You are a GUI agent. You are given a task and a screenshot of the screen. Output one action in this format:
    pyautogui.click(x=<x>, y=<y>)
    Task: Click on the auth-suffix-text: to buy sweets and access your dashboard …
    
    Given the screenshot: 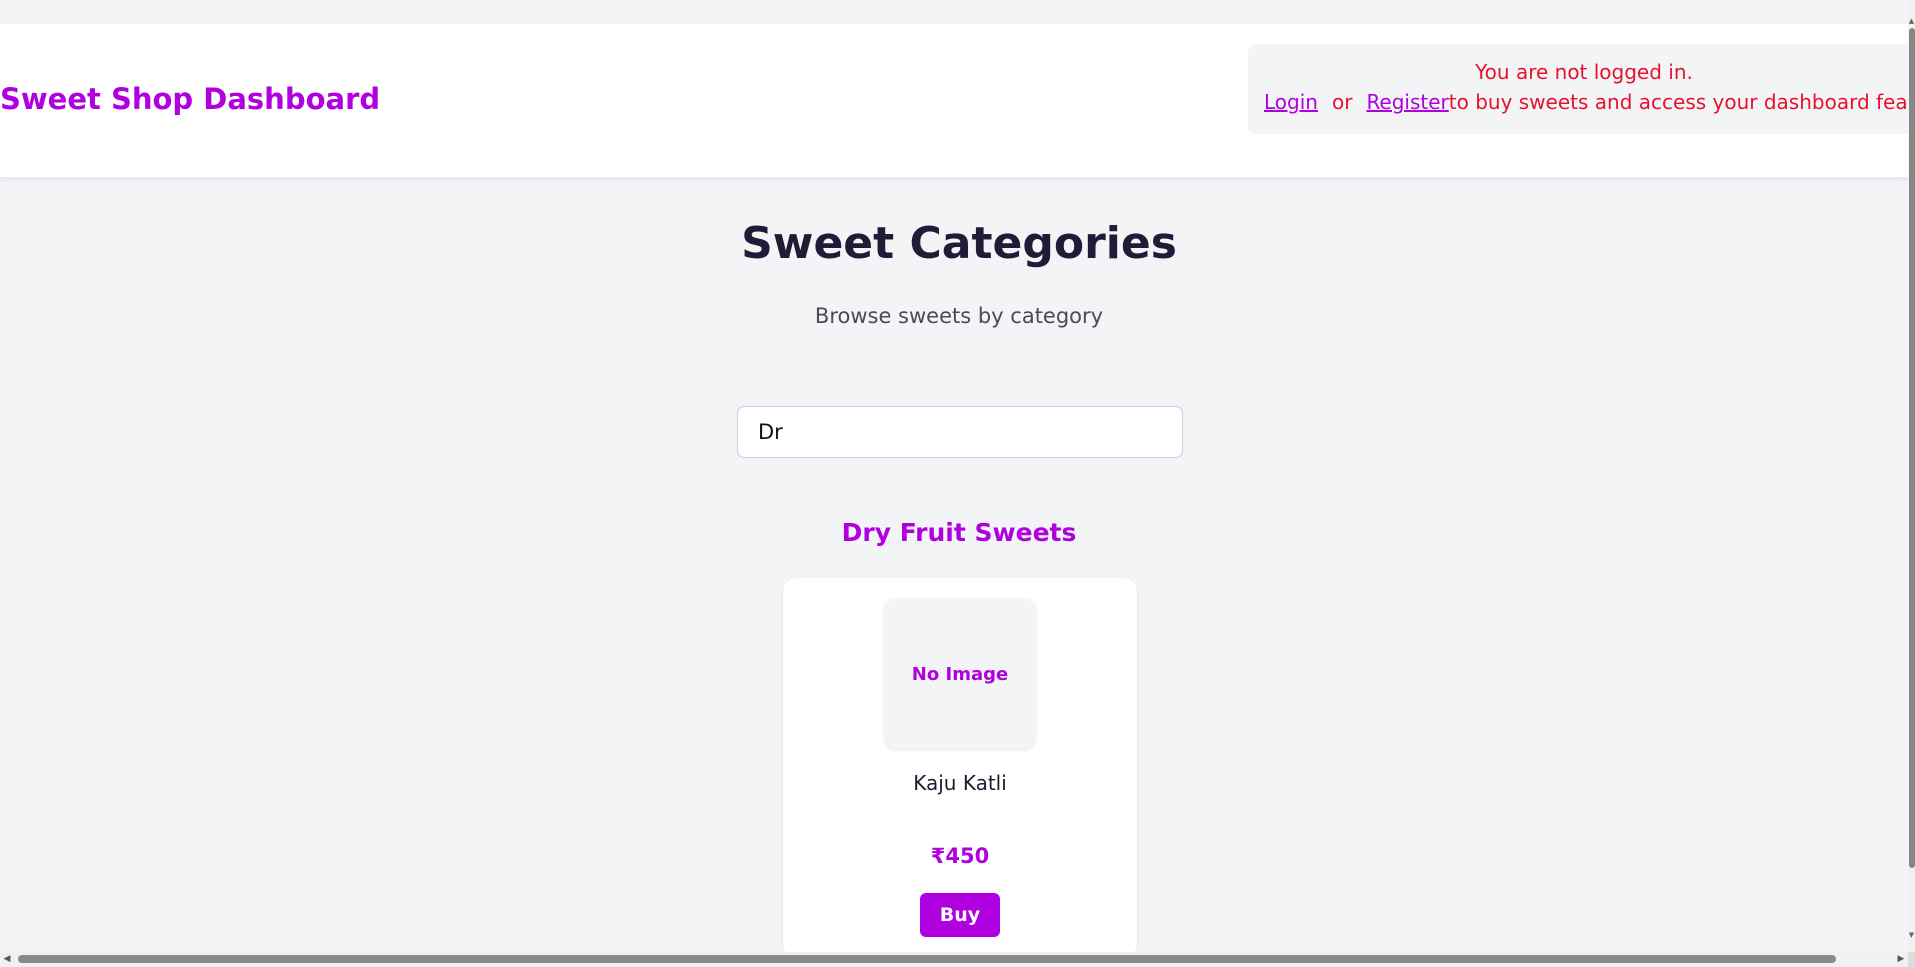 What is the action you would take?
    pyautogui.click(x=1678, y=102)
    